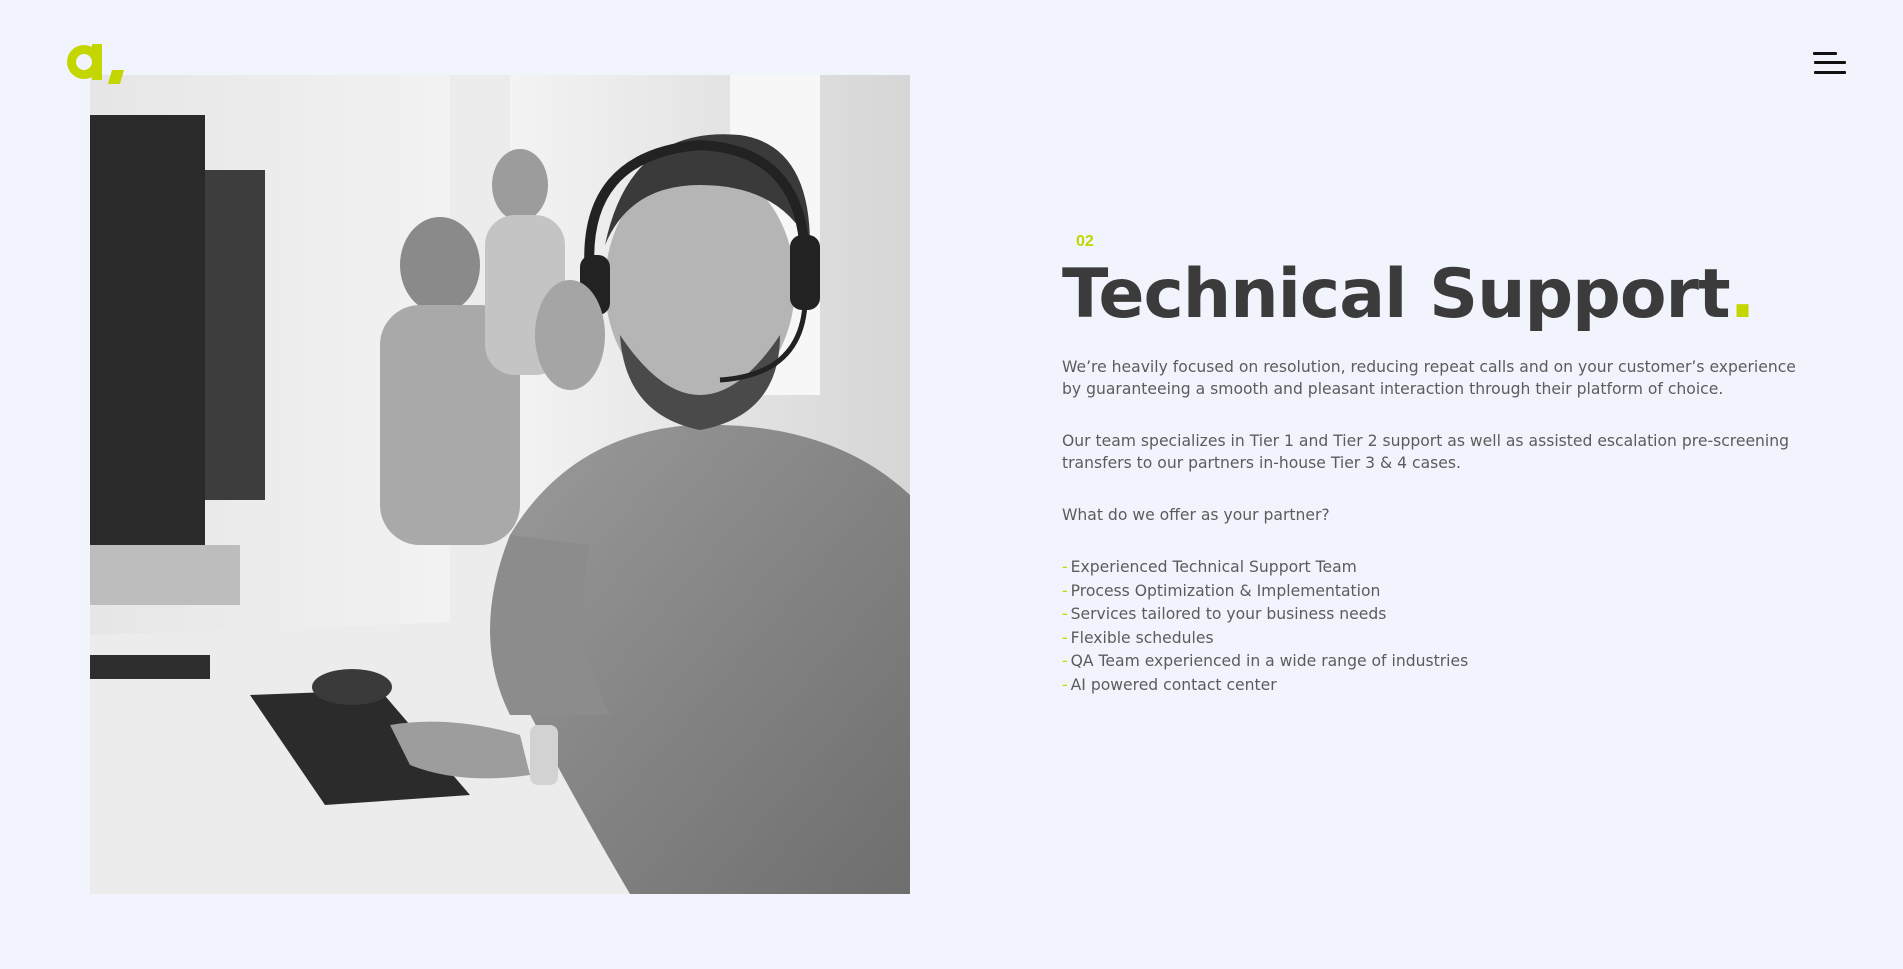 This screenshot has height=969, width=1903. What do you see at coordinates (1432, 639) in the screenshot?
I see `list-item: - Flexible schedules` at bounding box center [1432, 639].